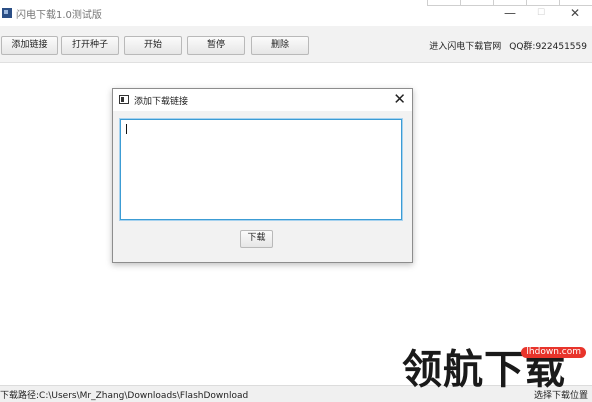  I want to click on maximize-button: ☐, so click(541, 13).